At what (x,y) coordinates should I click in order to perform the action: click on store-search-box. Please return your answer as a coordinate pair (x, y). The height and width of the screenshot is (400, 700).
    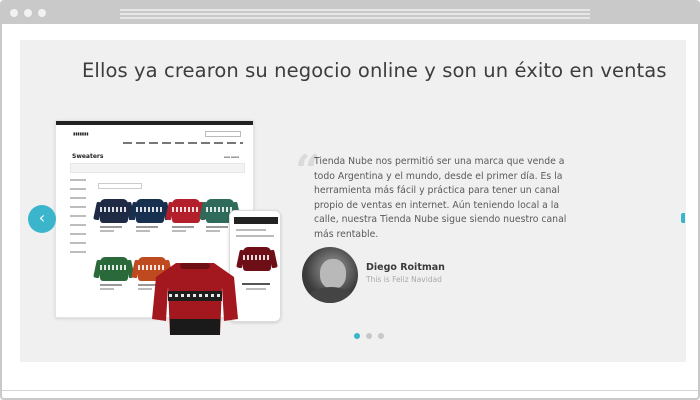
    Looking at the image, I should click on (223, 134).